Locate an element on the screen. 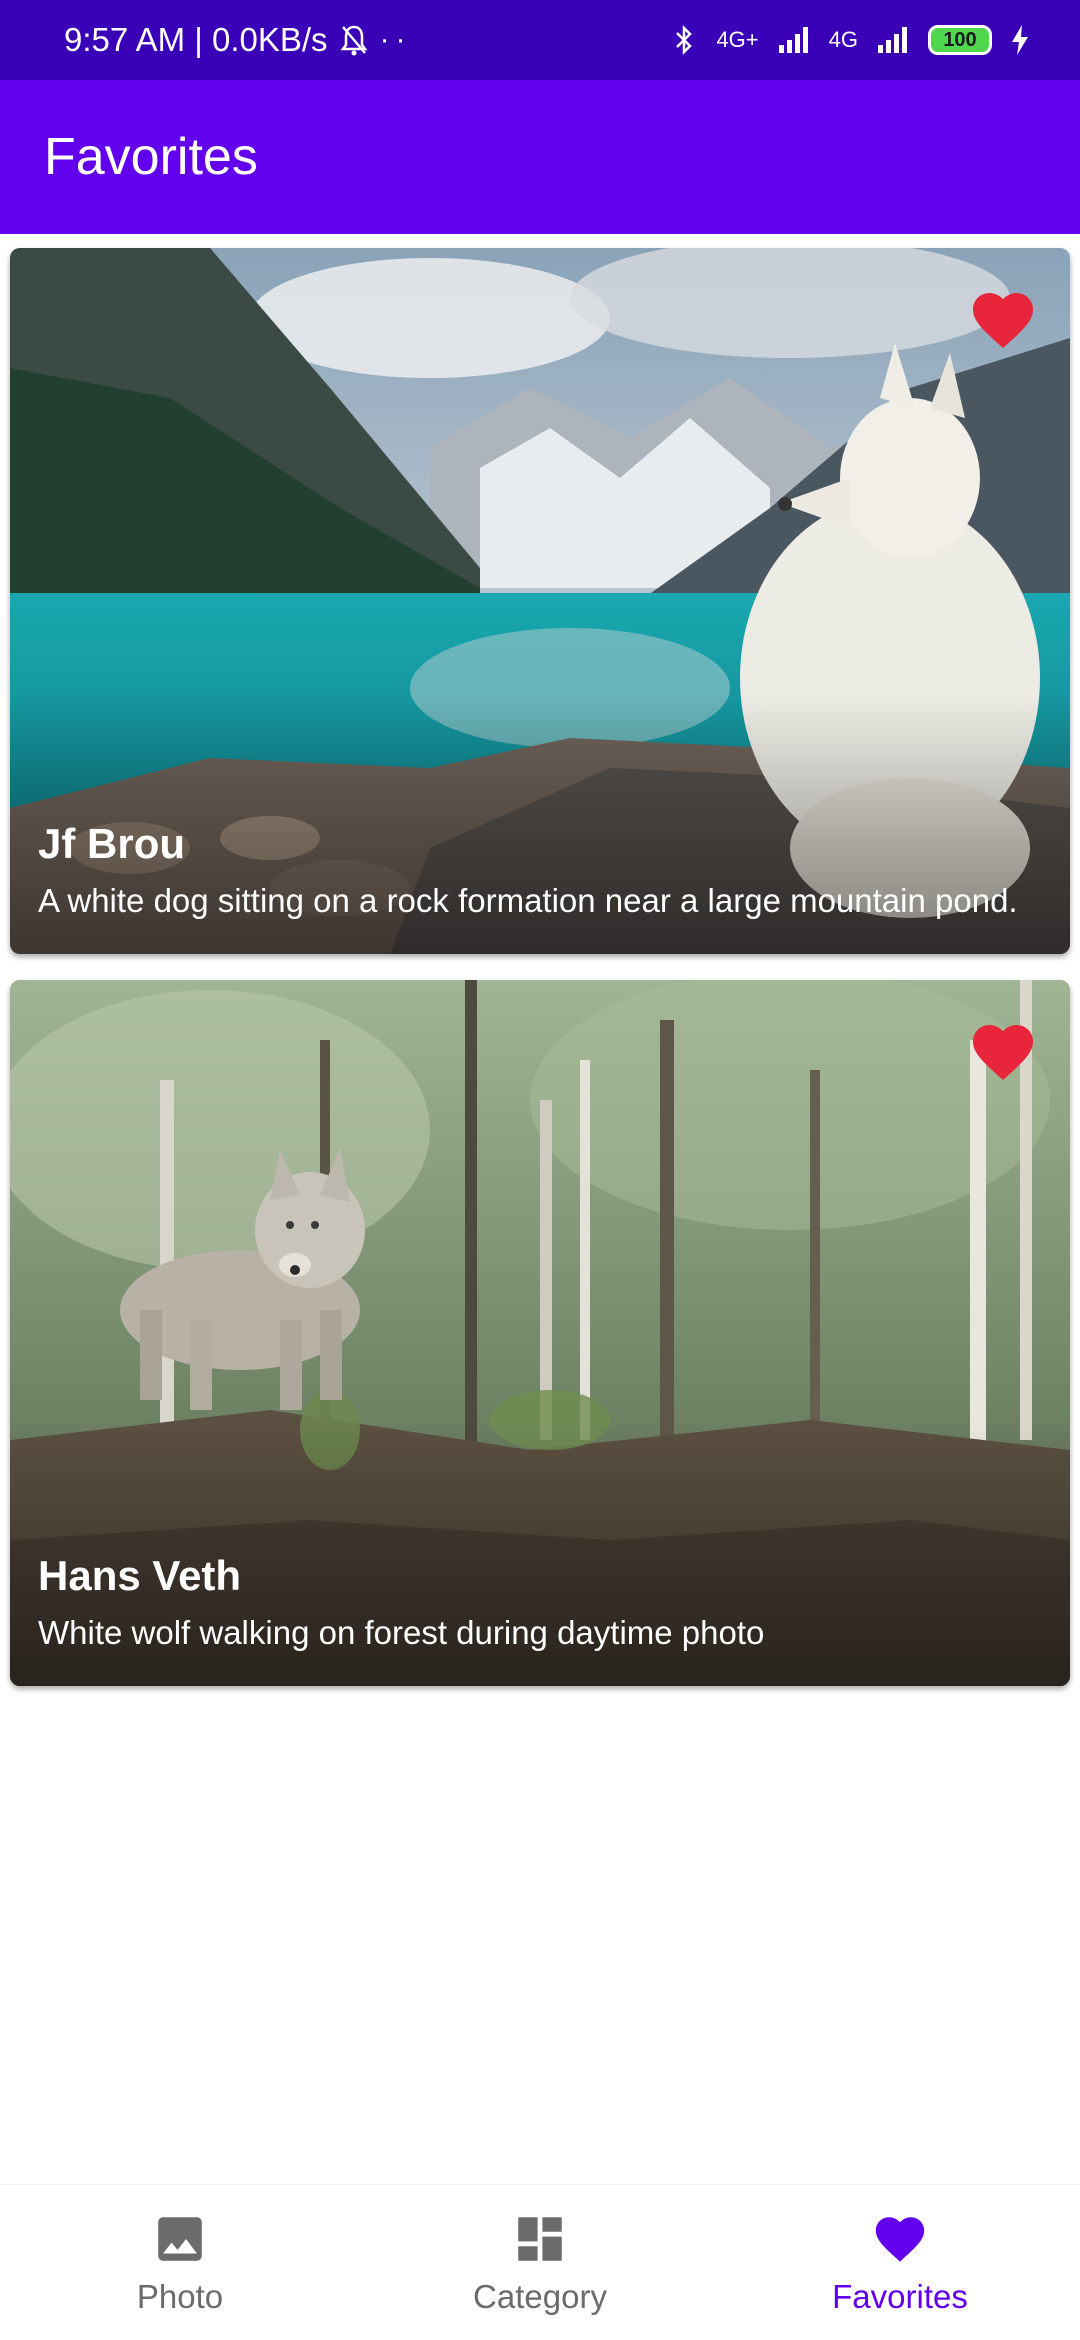 Image resolution: width=1080 pixels, height=2340 pixels. status-bar: 9:57 AM | 0.0KB/s ·· 4G+ 4G 100 is located at coordinates (540, 40).